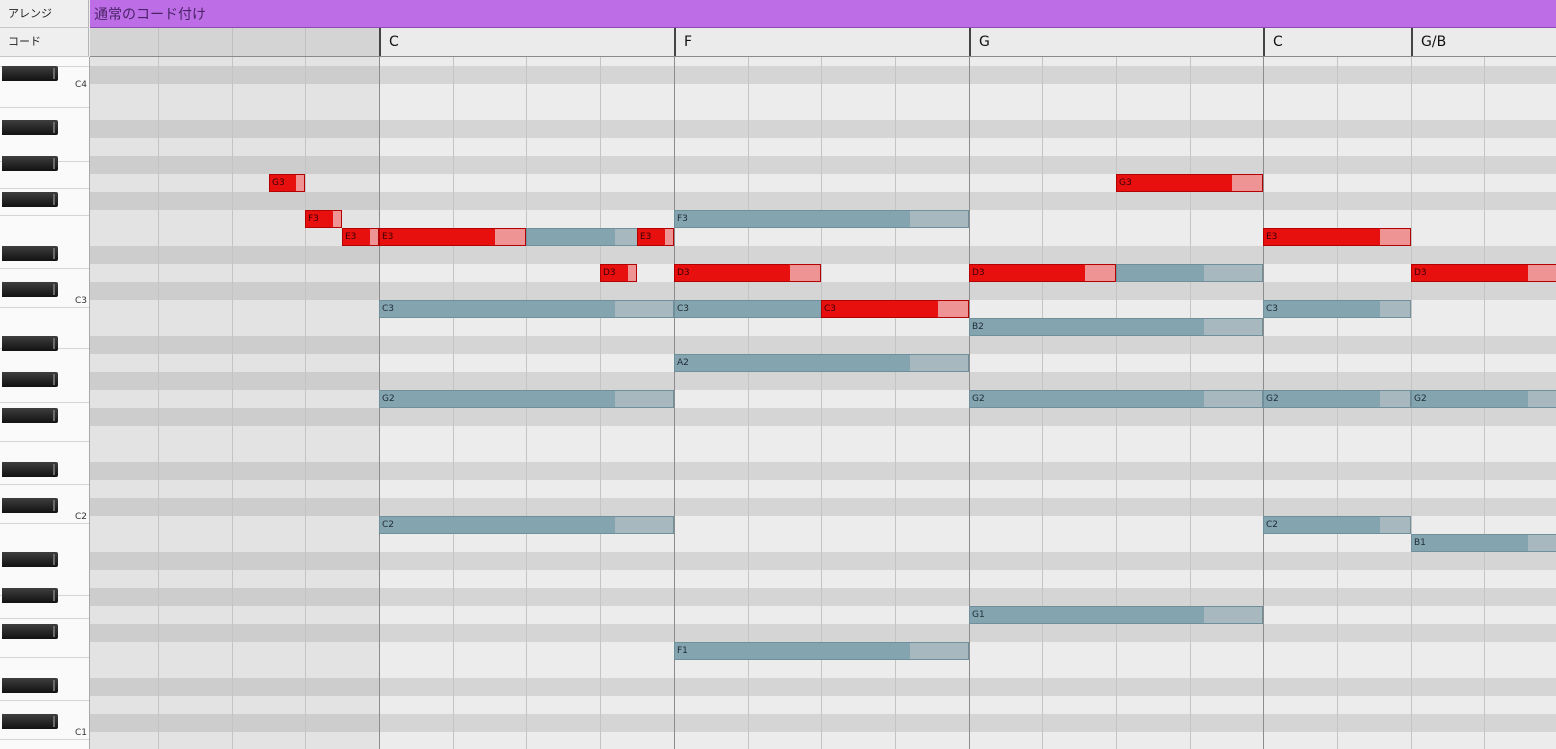 The height and width of the screenshot is (749, 1556). I want to click on chord-f: F, so click(821, 42).